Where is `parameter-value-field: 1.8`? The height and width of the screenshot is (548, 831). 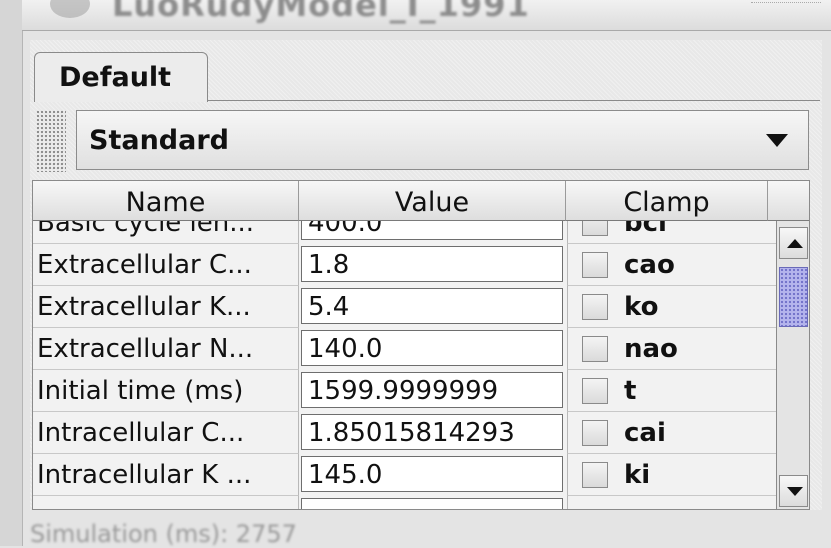 parameter-value-field: 1.8 is located at coordinates (432, 264).